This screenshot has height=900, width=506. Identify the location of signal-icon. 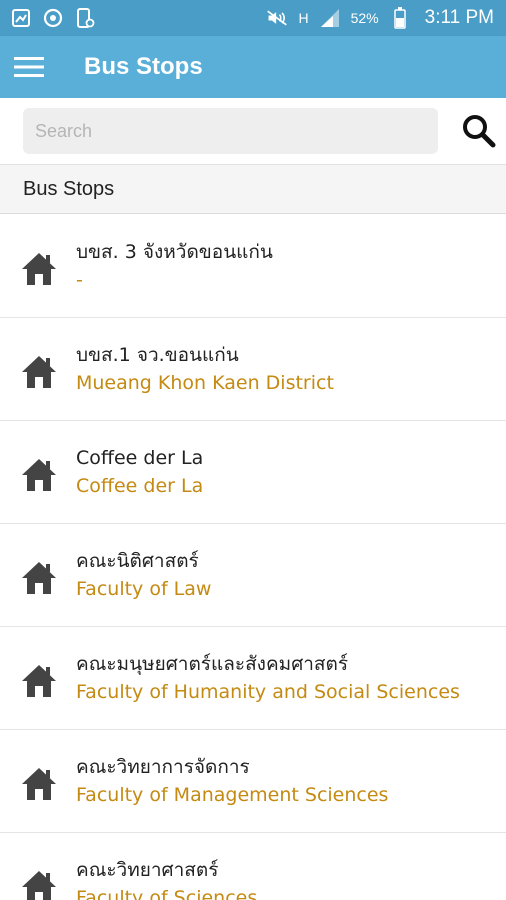
(330, 18).